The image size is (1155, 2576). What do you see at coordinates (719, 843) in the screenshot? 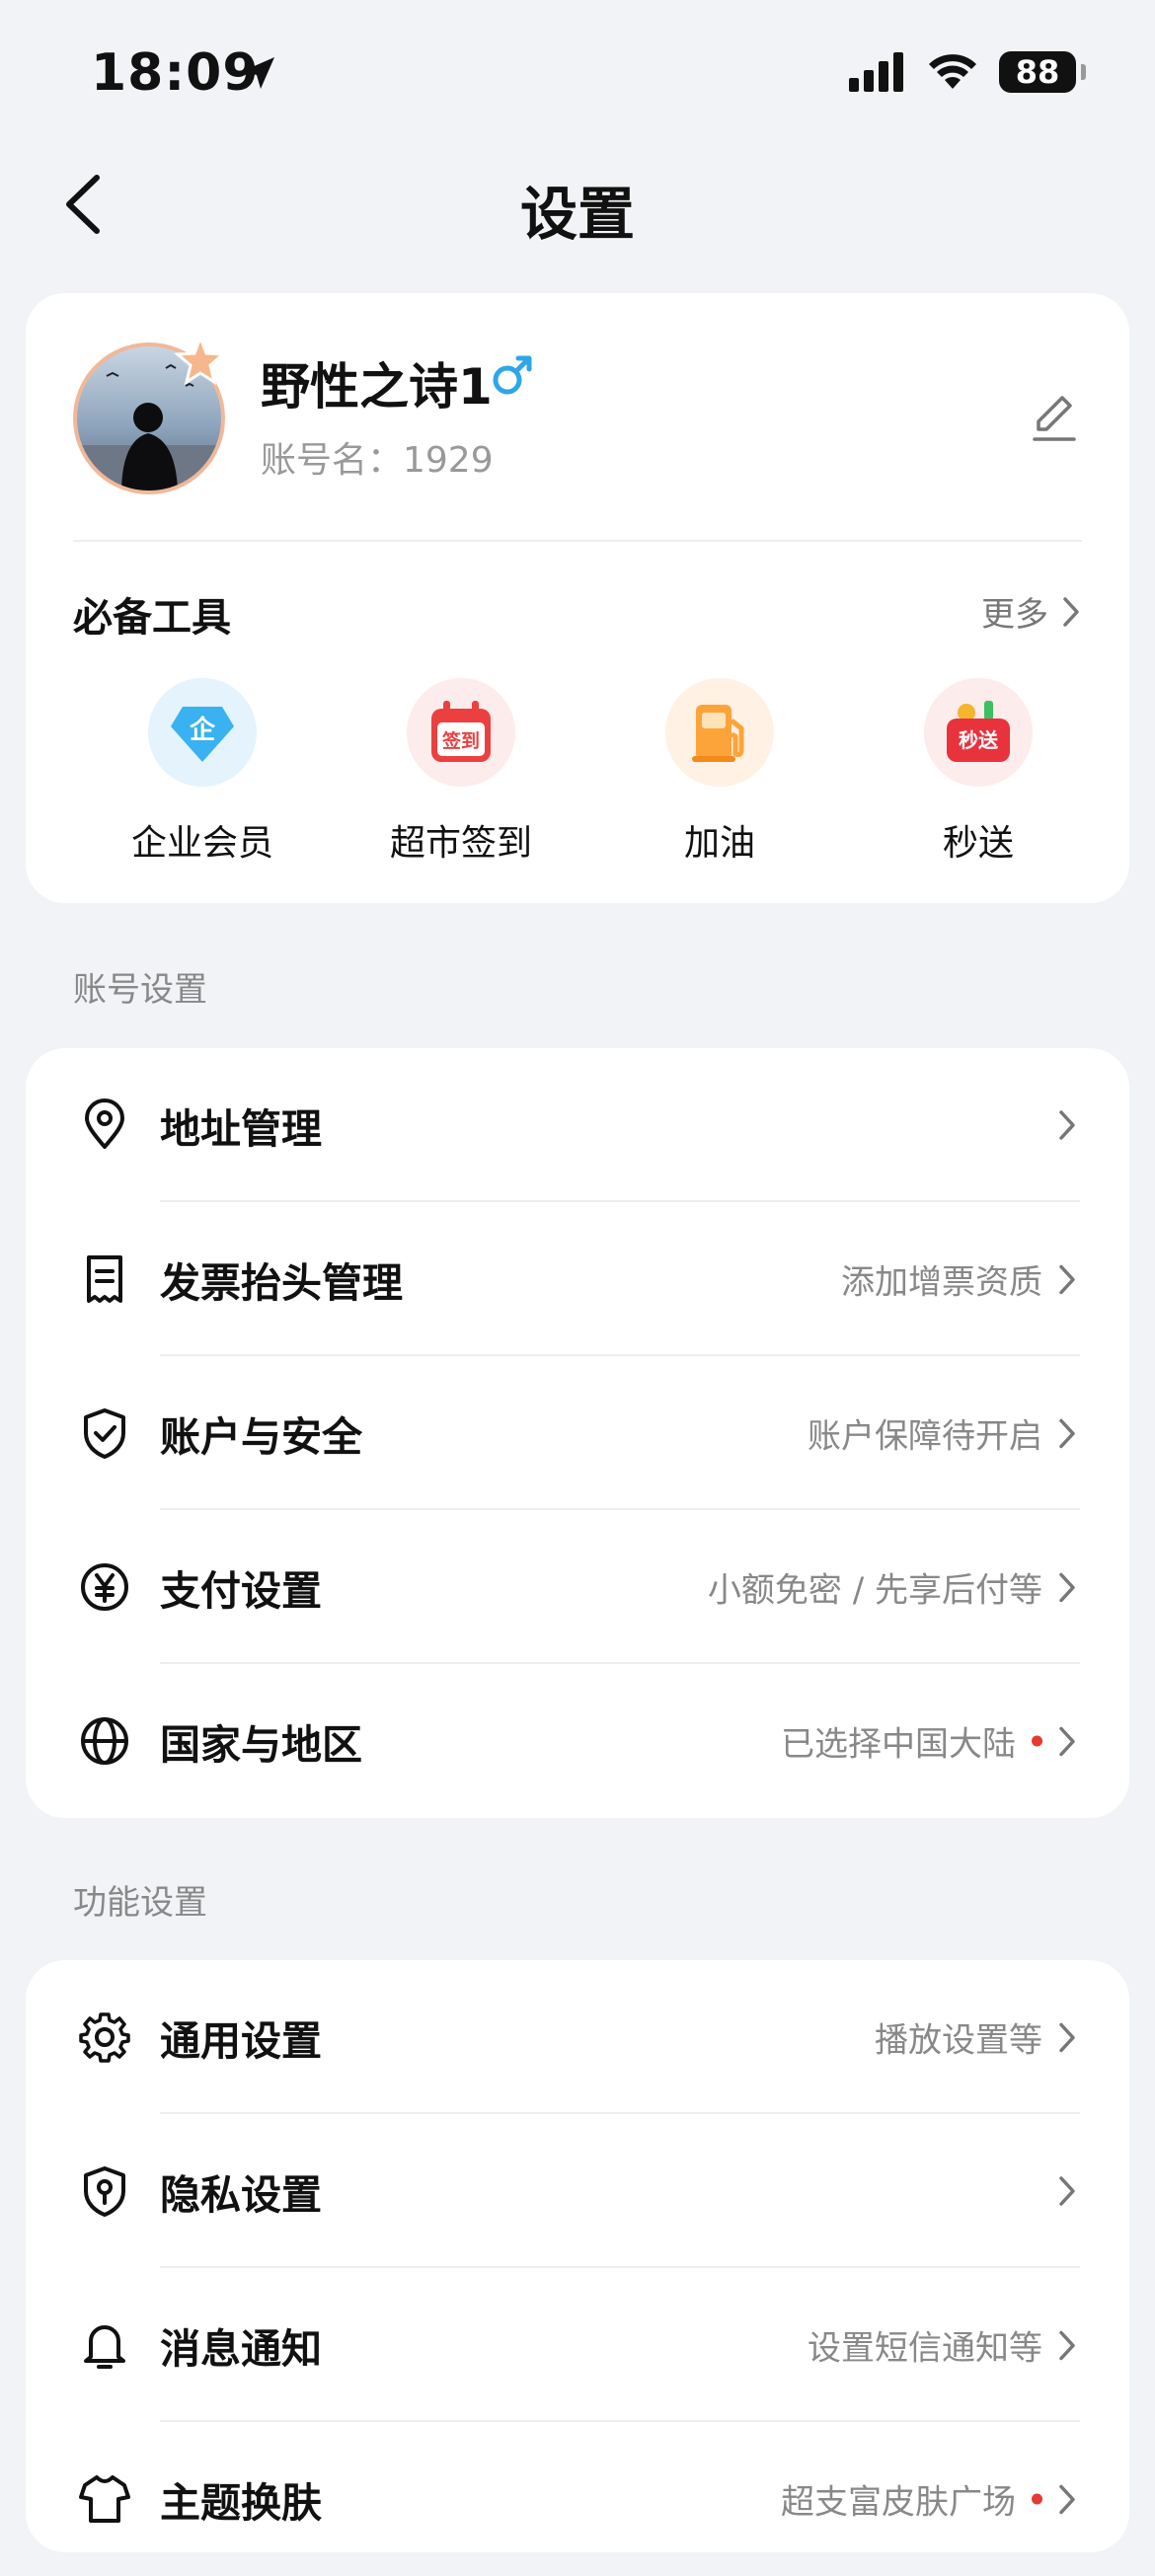
I see `tool-label: 加油` at bounding box center [719, 843].